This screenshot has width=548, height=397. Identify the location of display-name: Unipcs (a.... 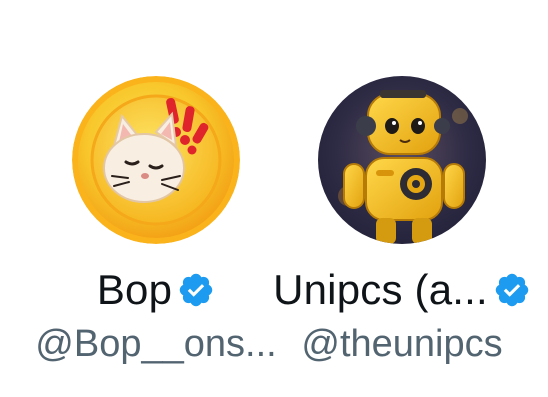
(380, 289).